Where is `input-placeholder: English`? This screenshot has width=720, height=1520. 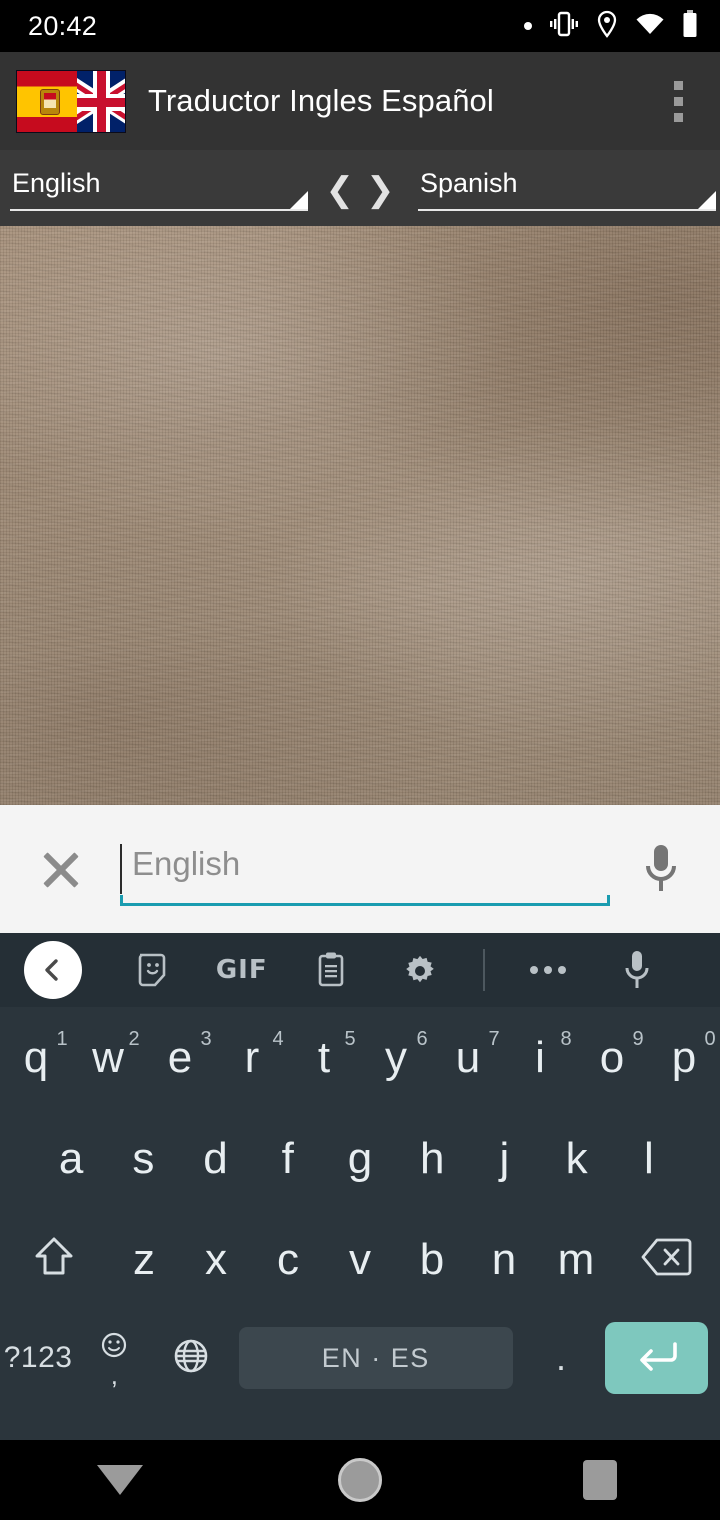
input-placeholder: English is located at coordinates (186, 863).